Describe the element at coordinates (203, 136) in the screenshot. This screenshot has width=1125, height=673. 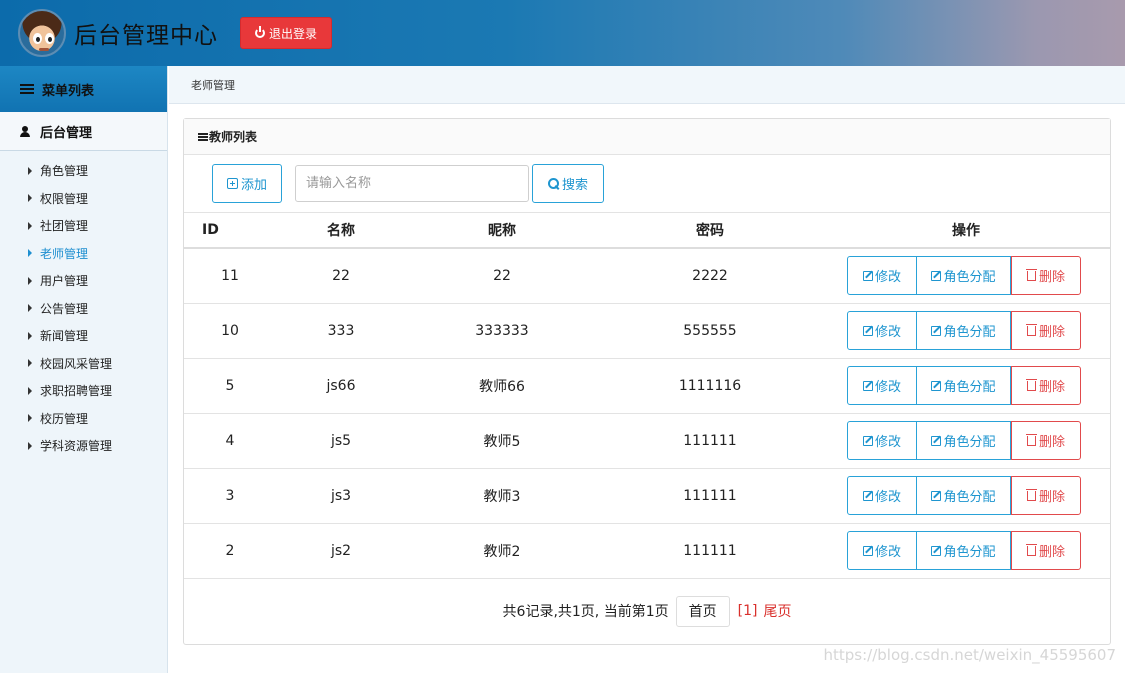
I see `menu-icon` at that location.